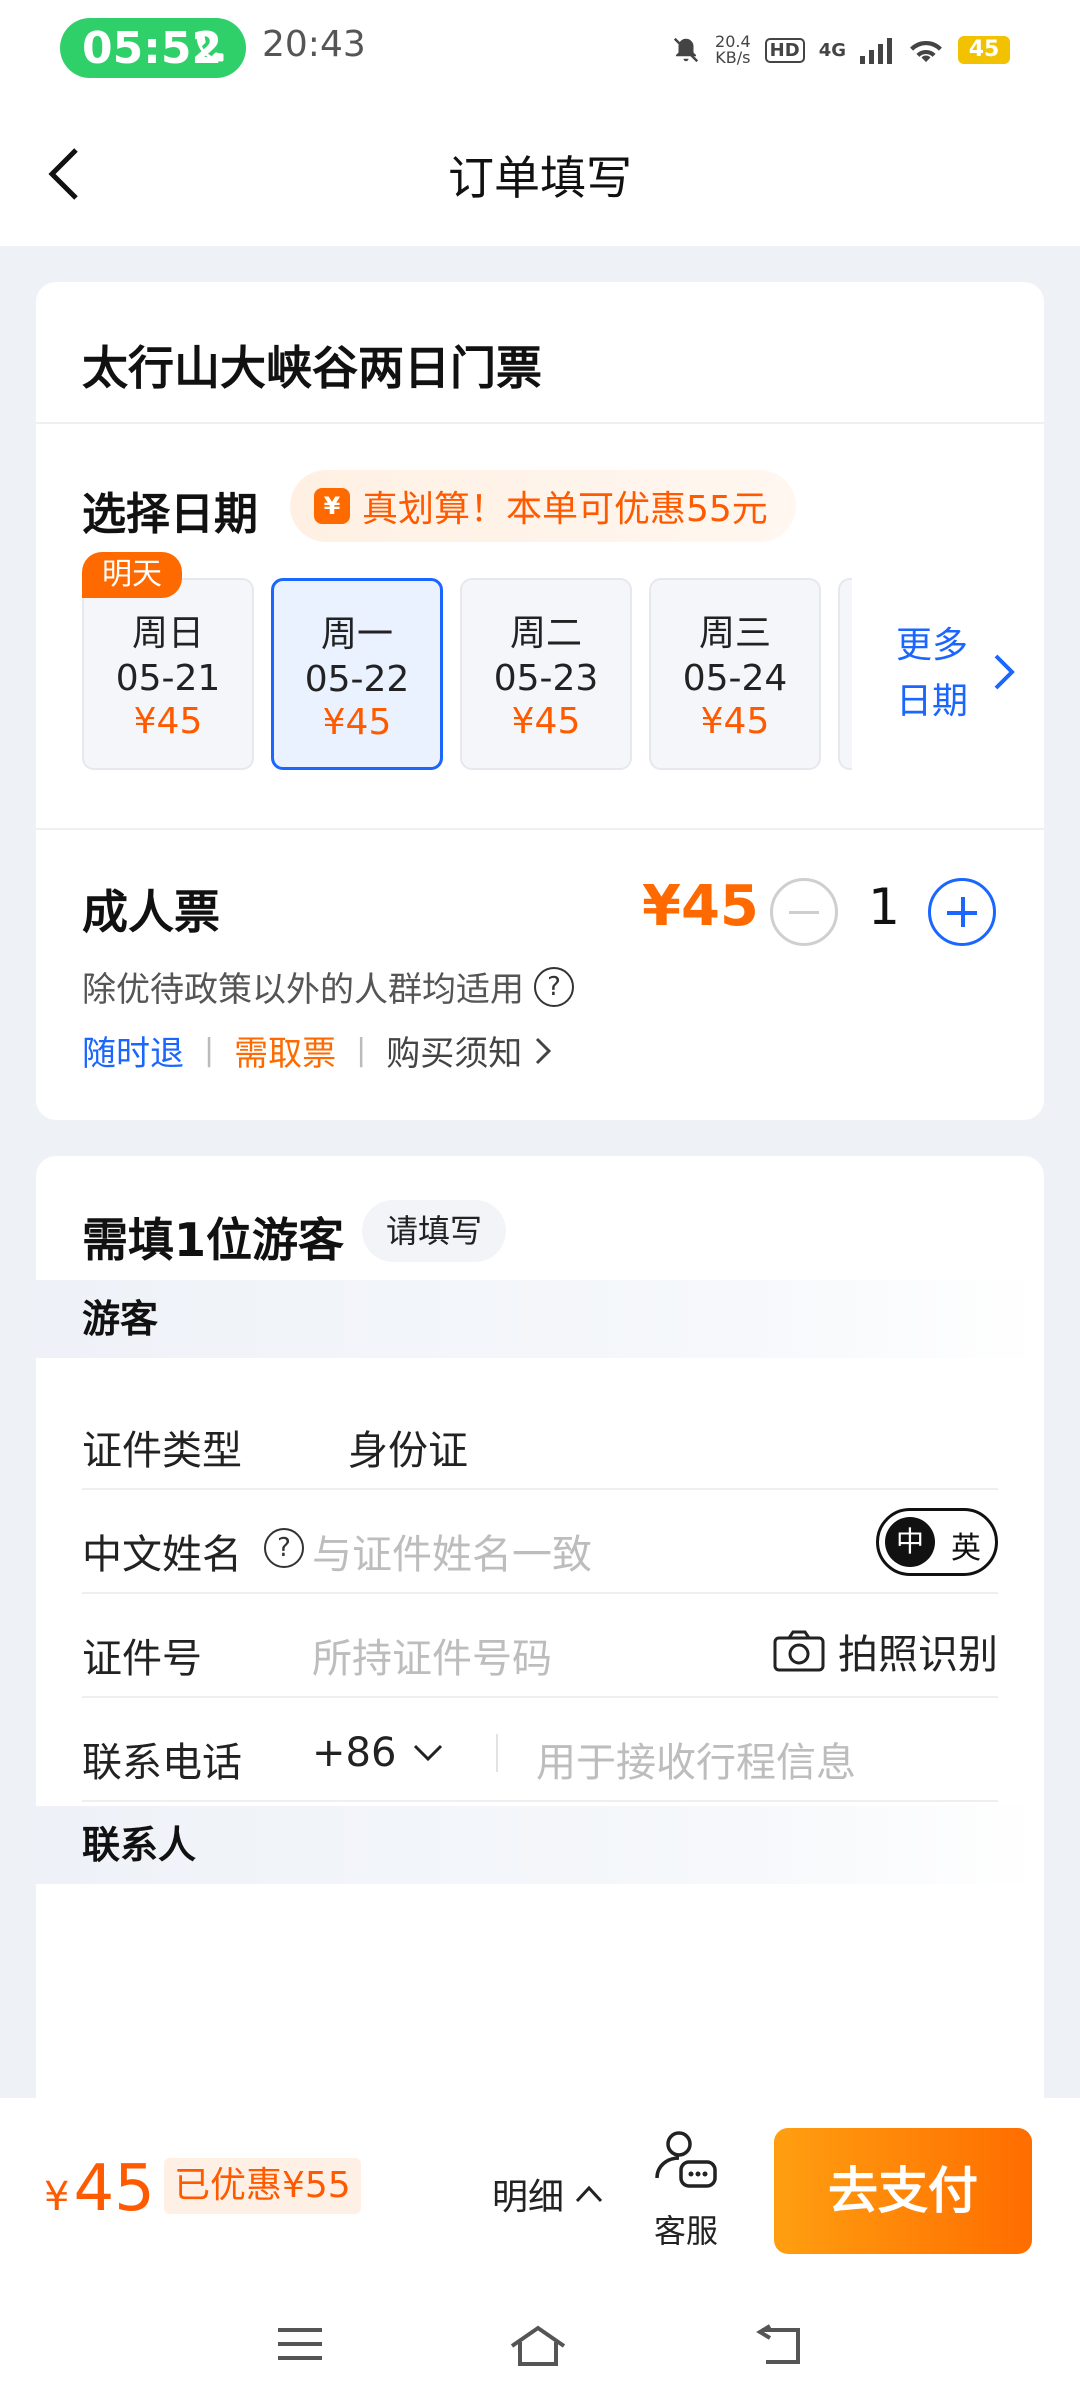 The image size is (1080, 2408). I want to click on chinese-name-input: 与证件姓名一致, so click(452, 1551).